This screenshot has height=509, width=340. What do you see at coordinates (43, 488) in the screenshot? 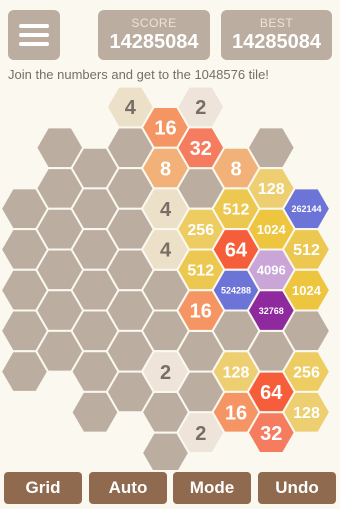
I see `grid-button: Grid` at bounding box center [43, 488].